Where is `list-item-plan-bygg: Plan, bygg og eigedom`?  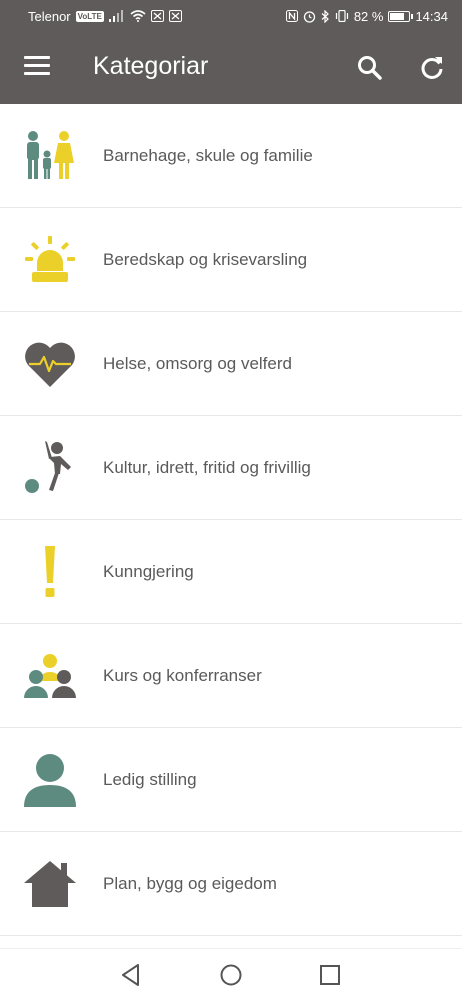 list-item-plan-bygg: Plan, bygg og eigedom is located at coordinates (231, 884).